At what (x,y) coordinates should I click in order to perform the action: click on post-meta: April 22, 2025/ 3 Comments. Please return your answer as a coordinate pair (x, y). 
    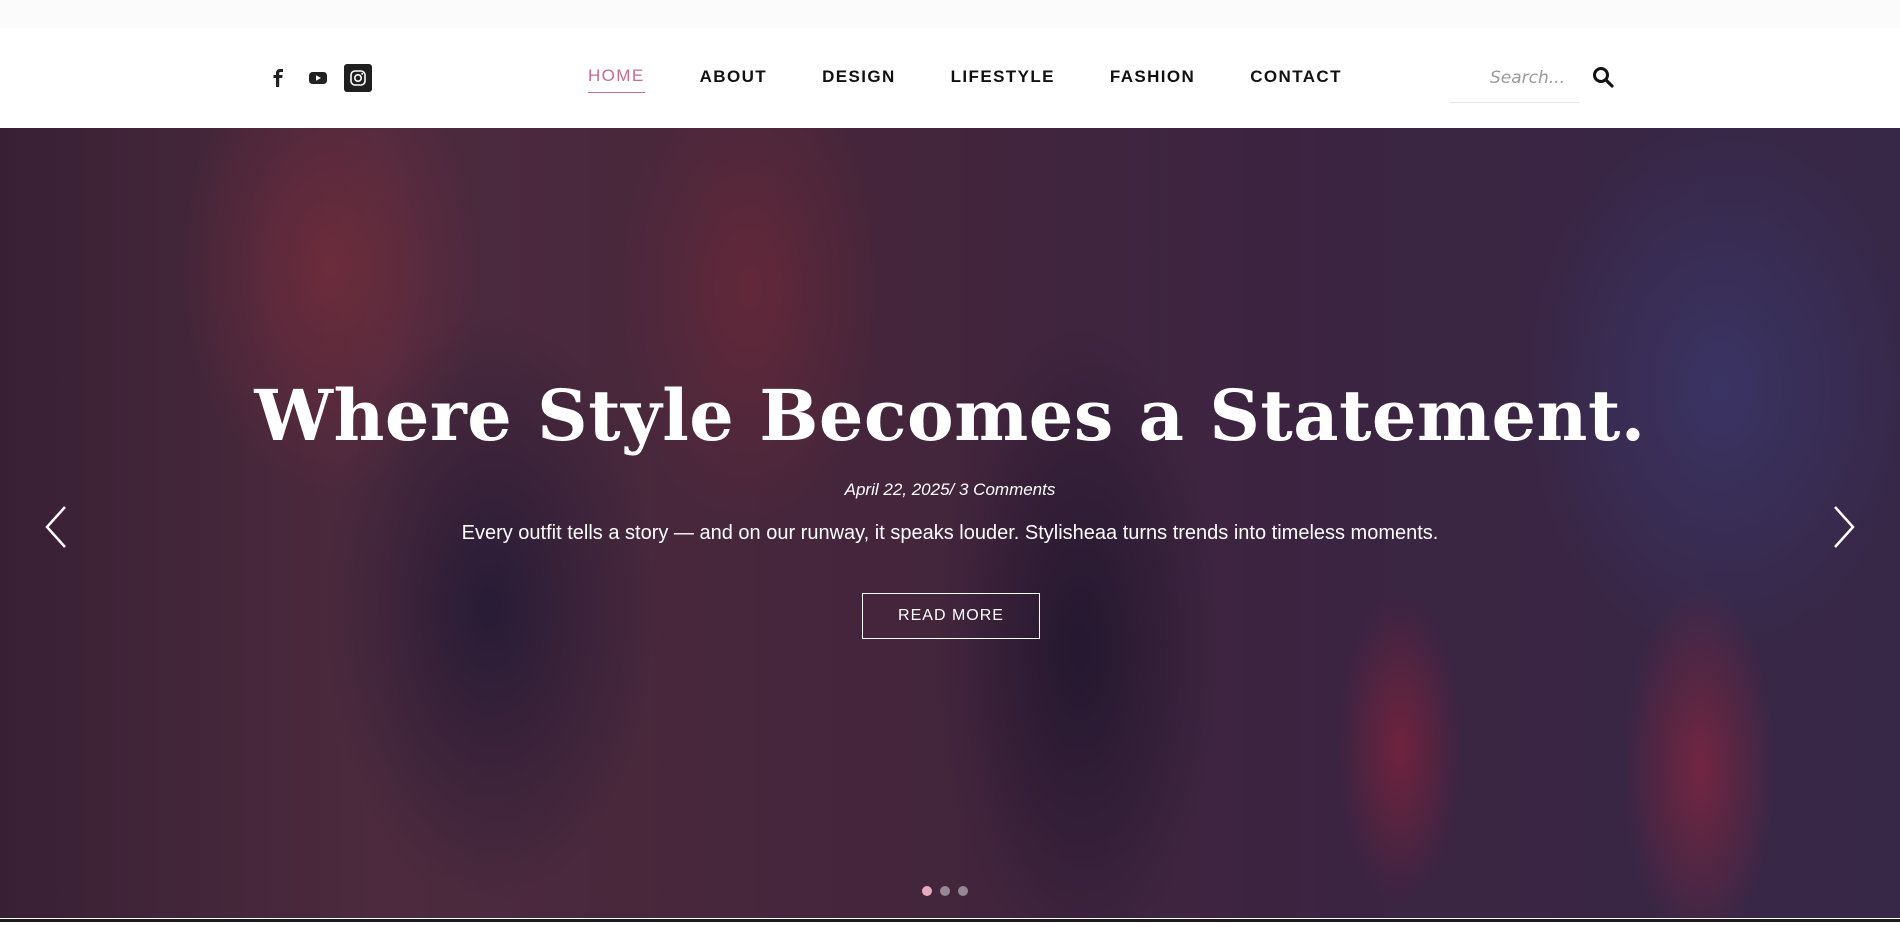
    Looking at the image, I should click on (950, 489).